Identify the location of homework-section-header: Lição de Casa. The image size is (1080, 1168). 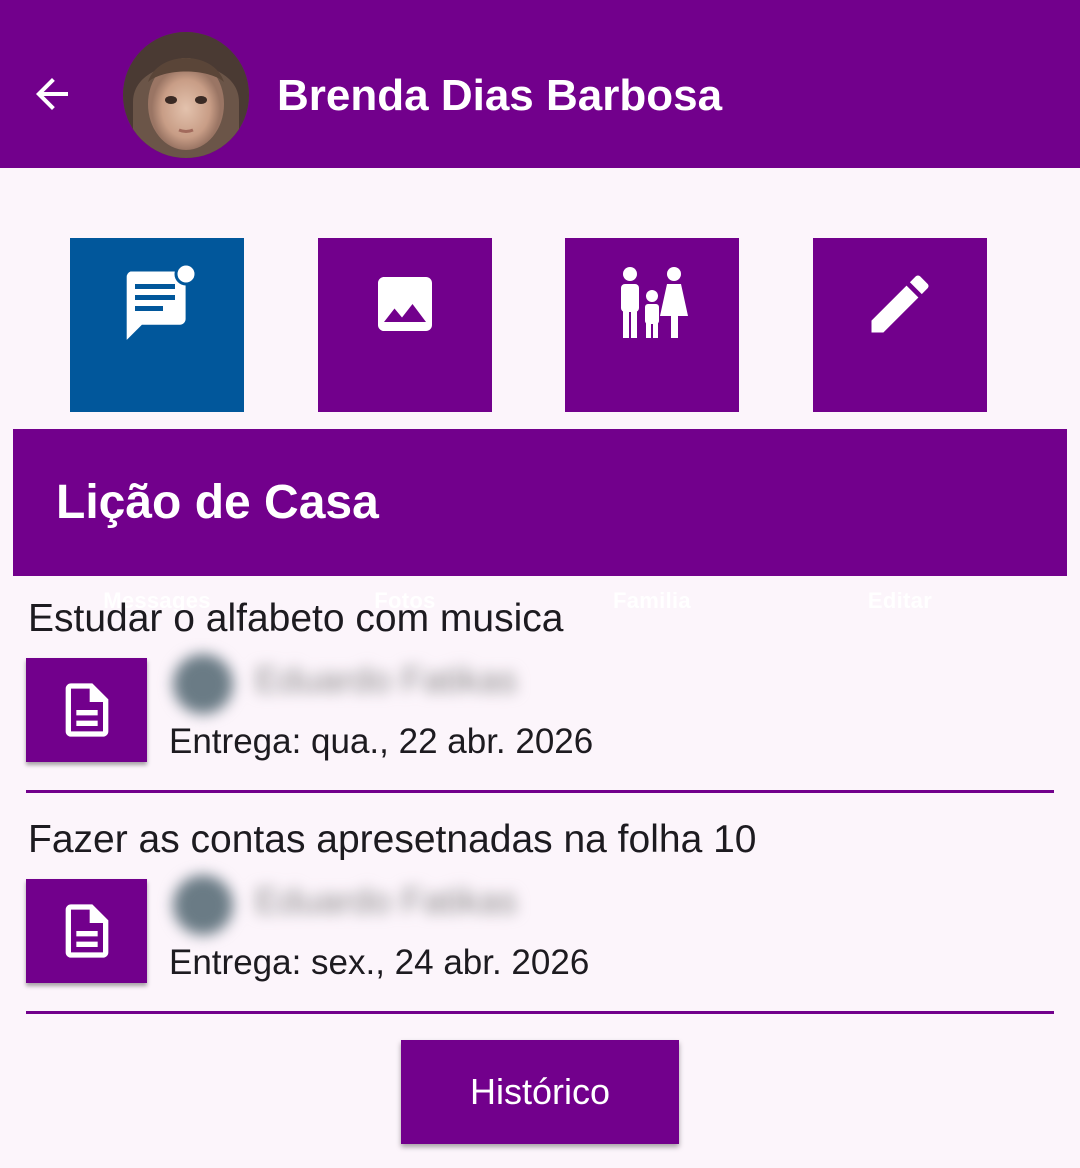
(540, 502).